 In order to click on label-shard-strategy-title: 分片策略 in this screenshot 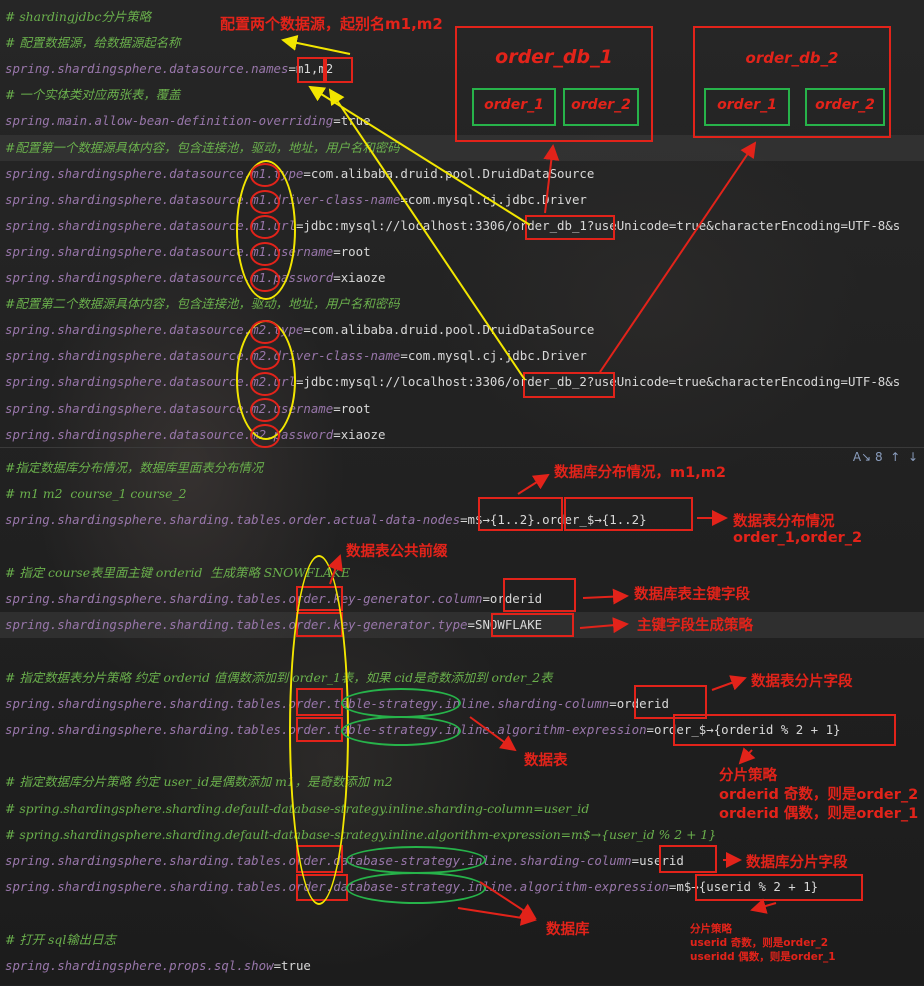, I will do `click(748, 776)`.